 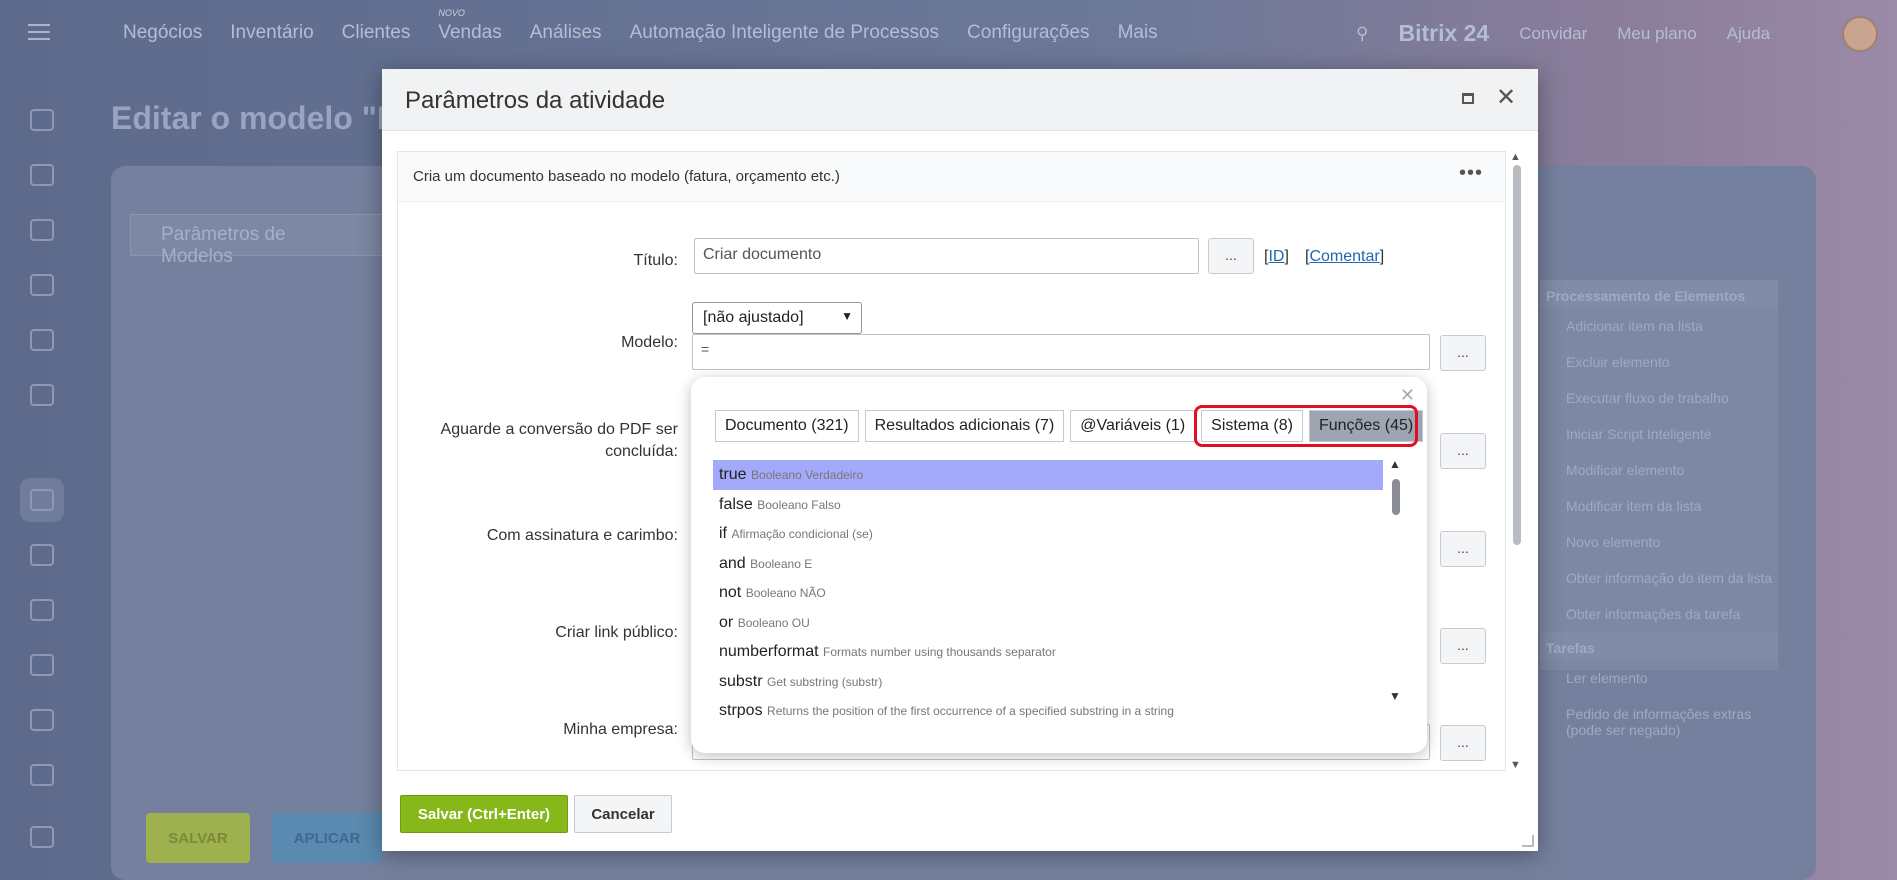 I want to click on tab-variaveis: @Variáveis (1), so click(x=1133, y=426).